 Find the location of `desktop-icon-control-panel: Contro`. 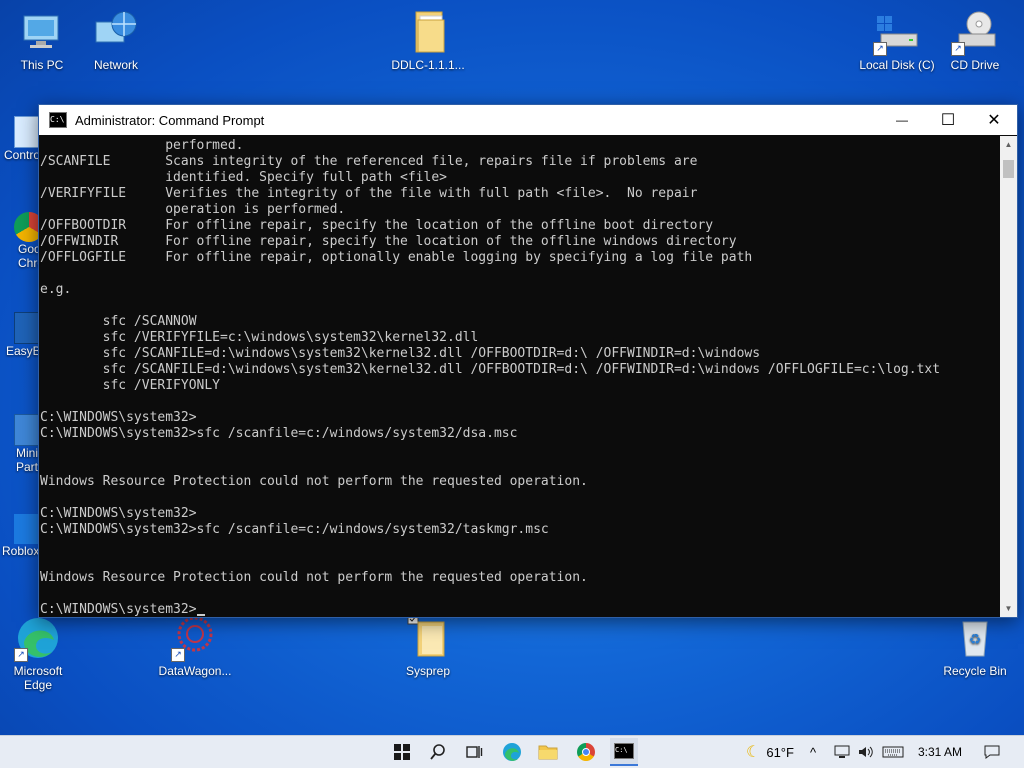

desktop-icon-control-panel: Contro is located at coordinates (20, 146).